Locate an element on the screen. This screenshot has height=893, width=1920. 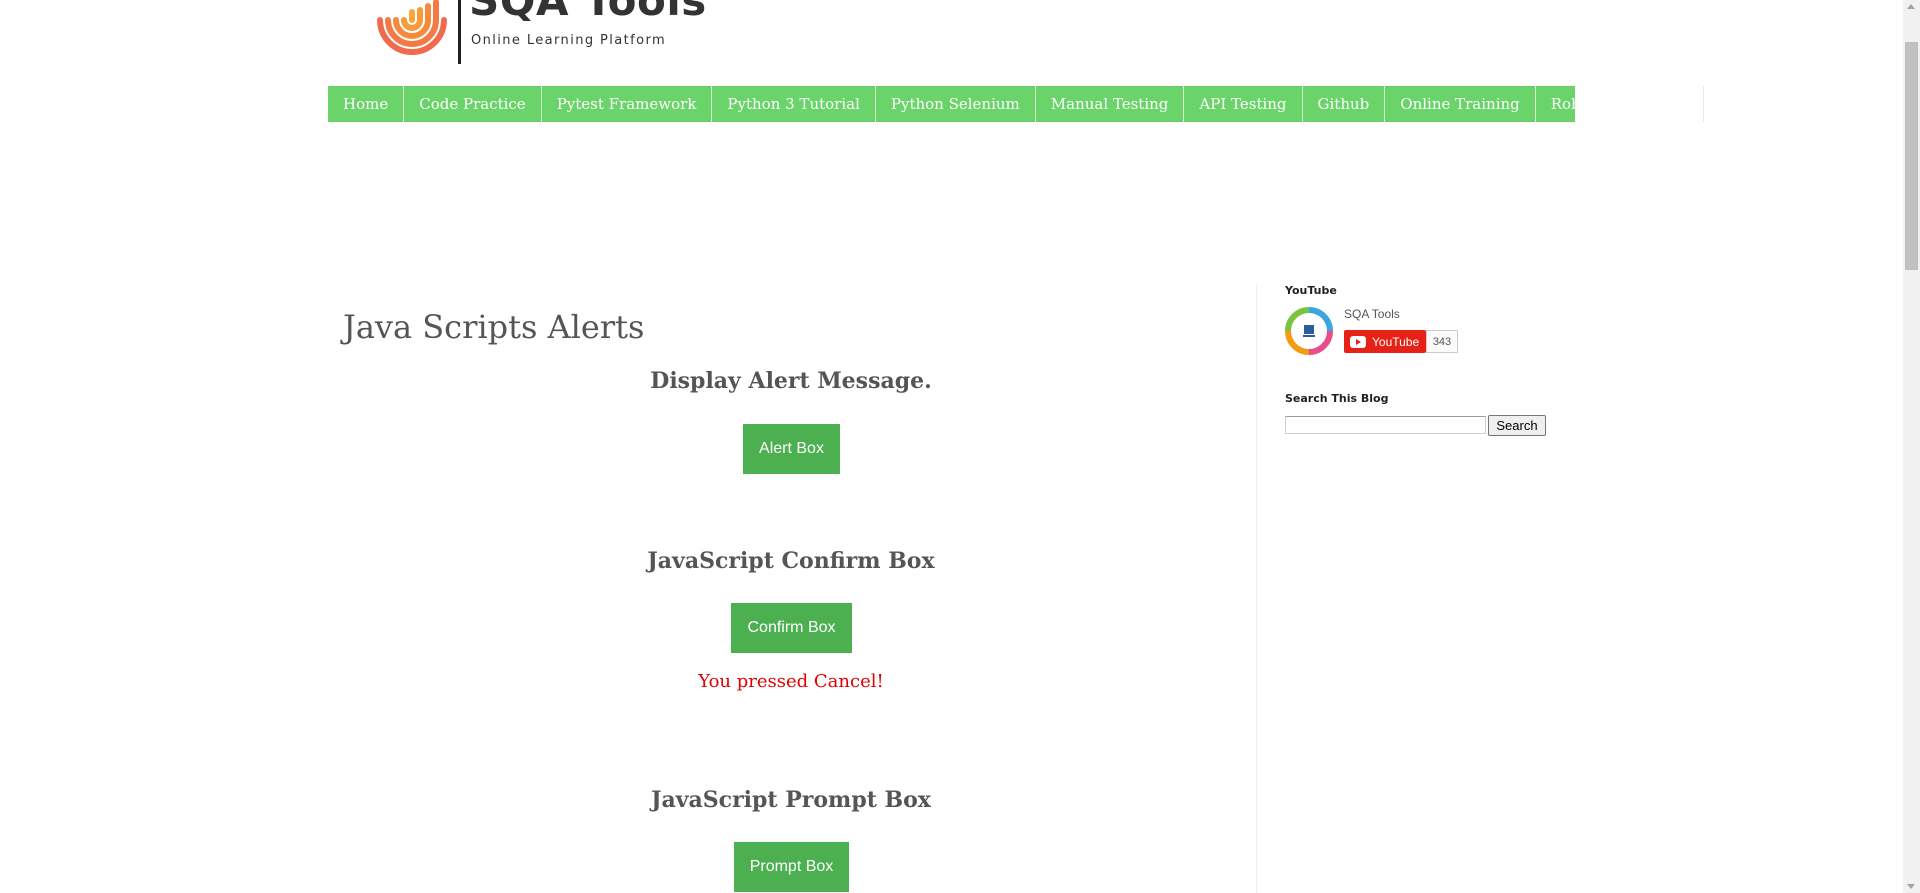
sidebar-divider is located at coordinates (1256, 588).